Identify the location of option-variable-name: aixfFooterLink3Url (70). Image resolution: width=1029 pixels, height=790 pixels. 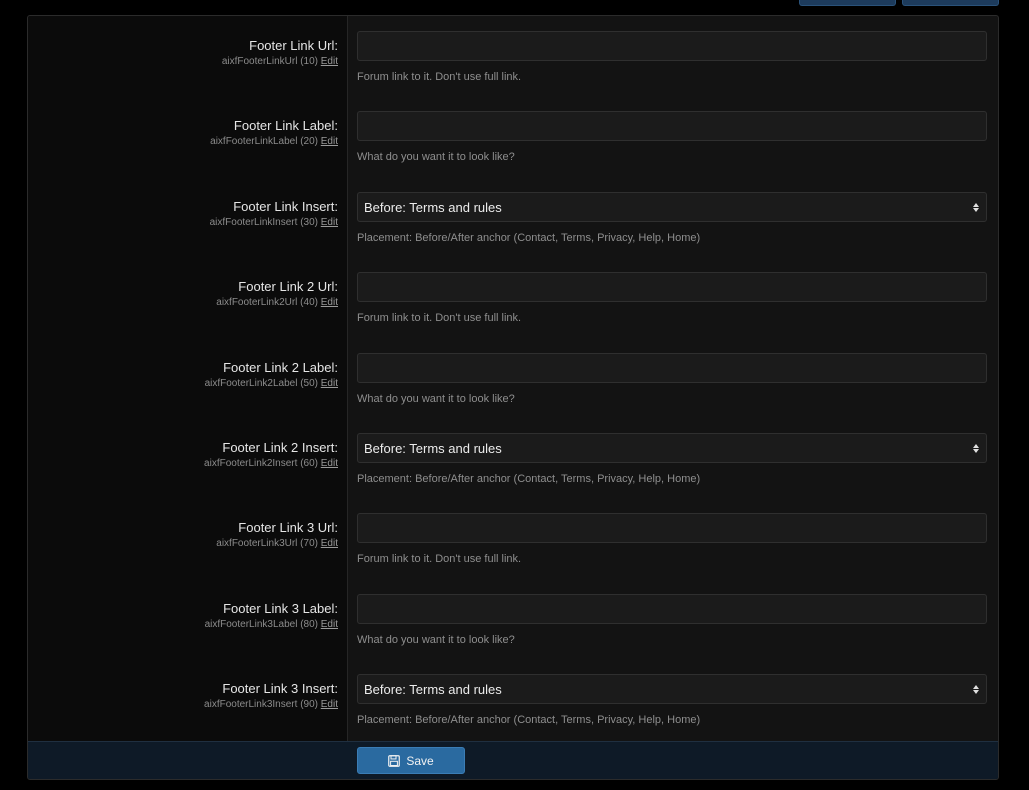
(267, 543).